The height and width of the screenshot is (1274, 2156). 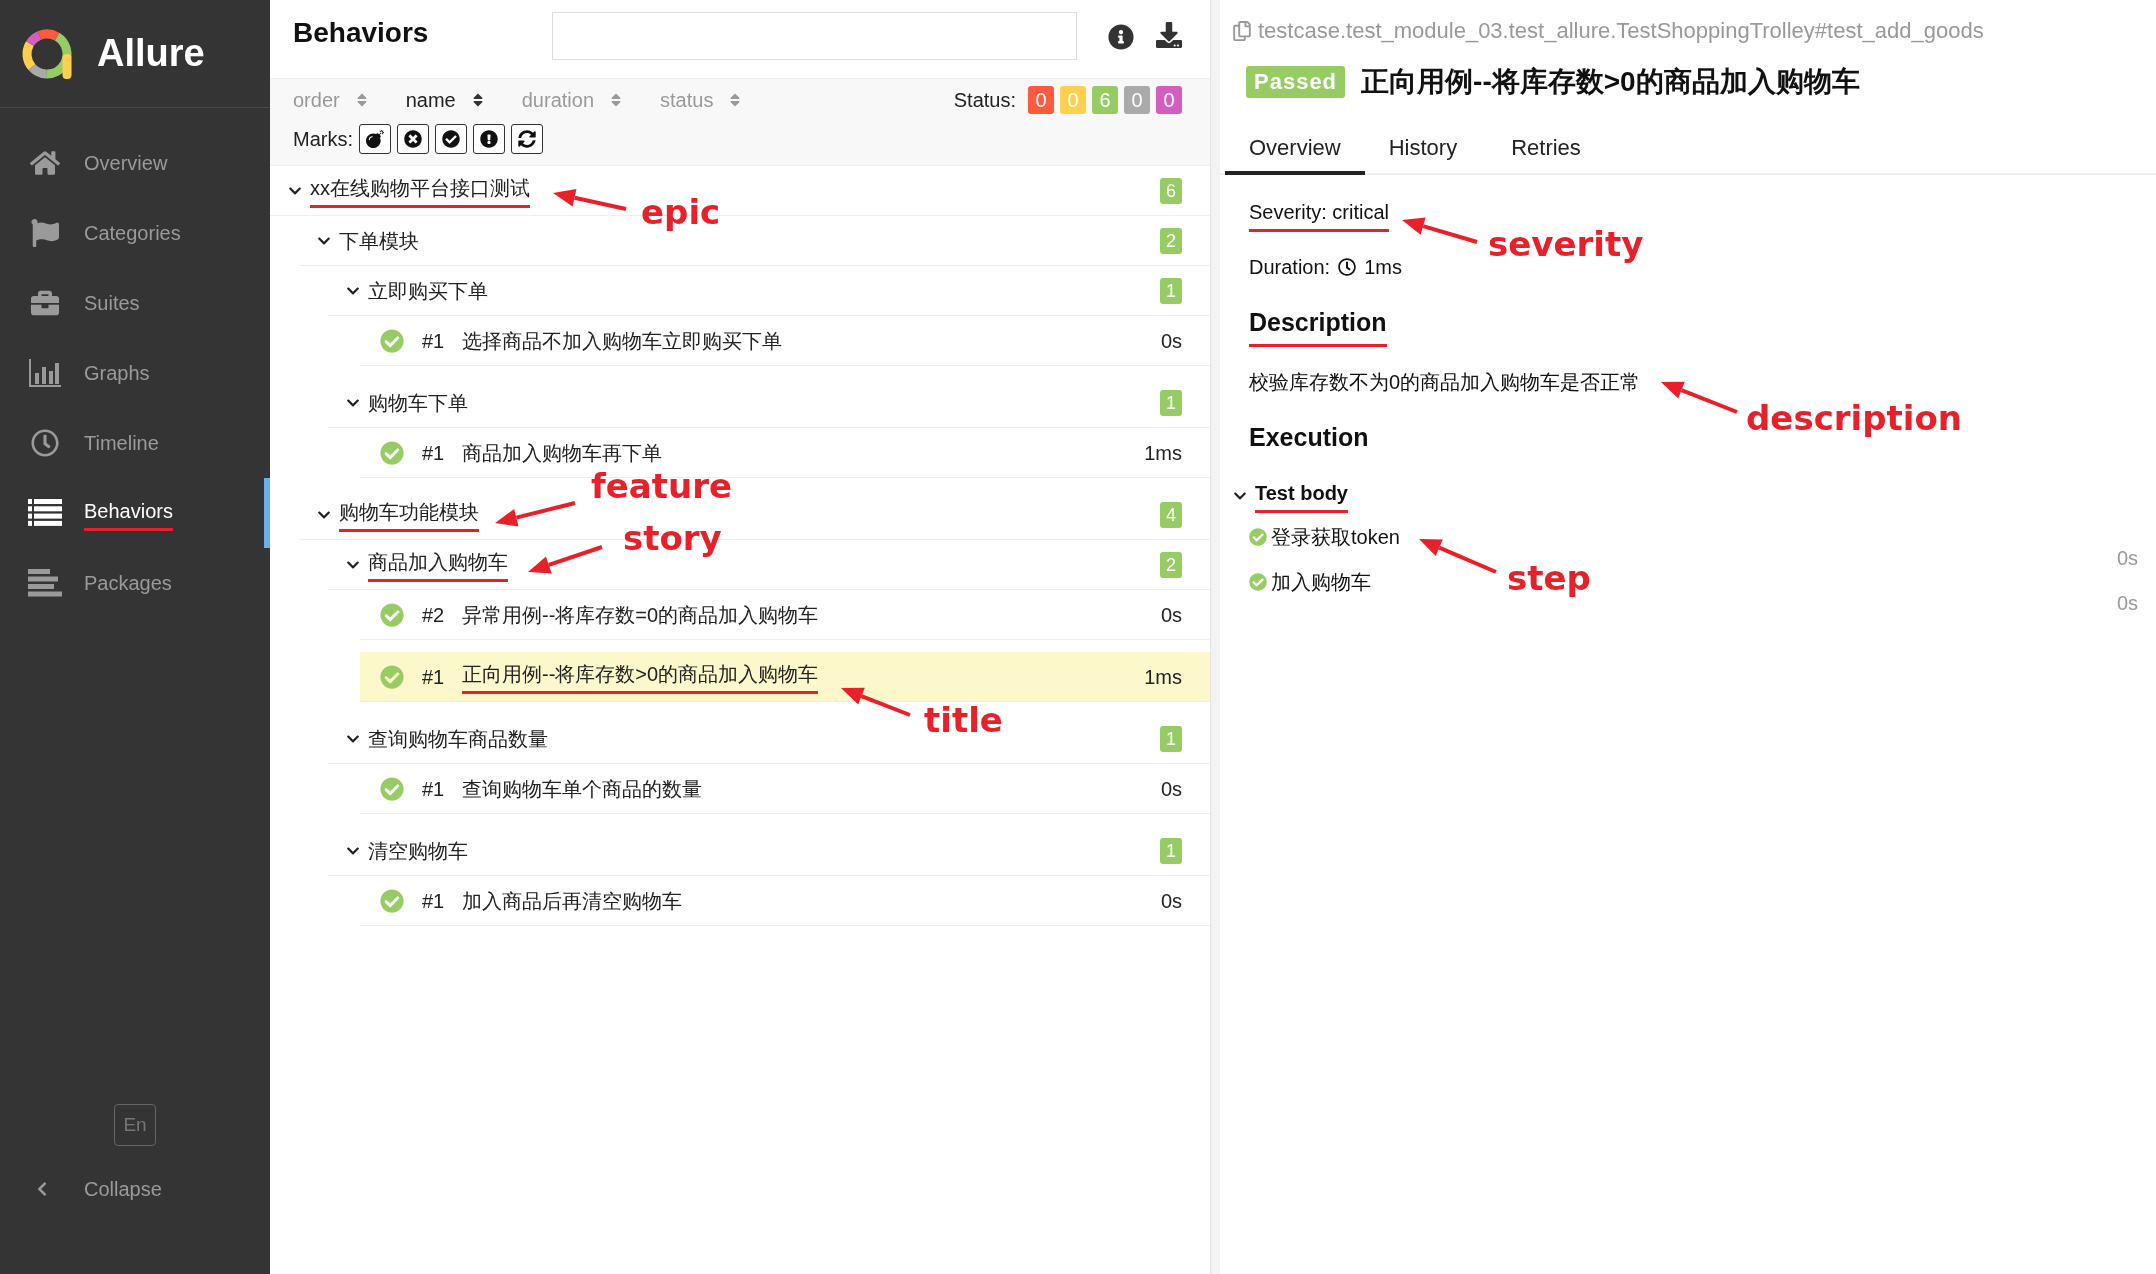 I want to click on nav-item: Suites, so click(x=135, y=303).